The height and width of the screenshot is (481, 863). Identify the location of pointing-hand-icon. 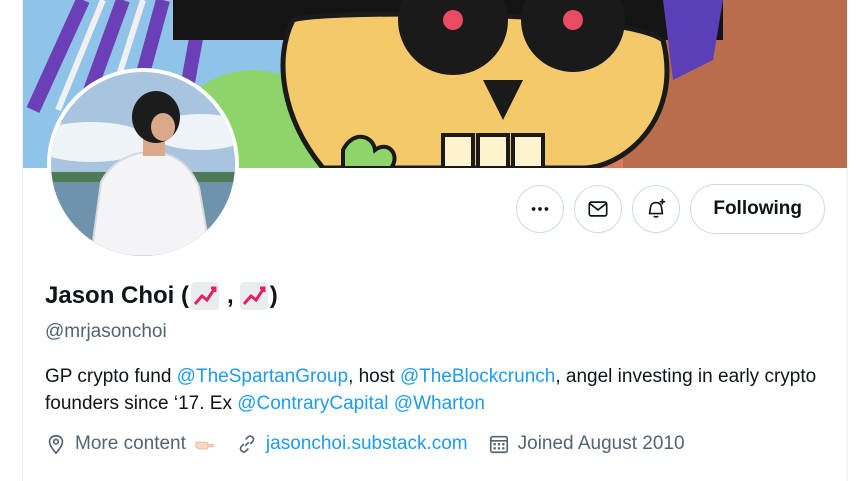
(204, 445).